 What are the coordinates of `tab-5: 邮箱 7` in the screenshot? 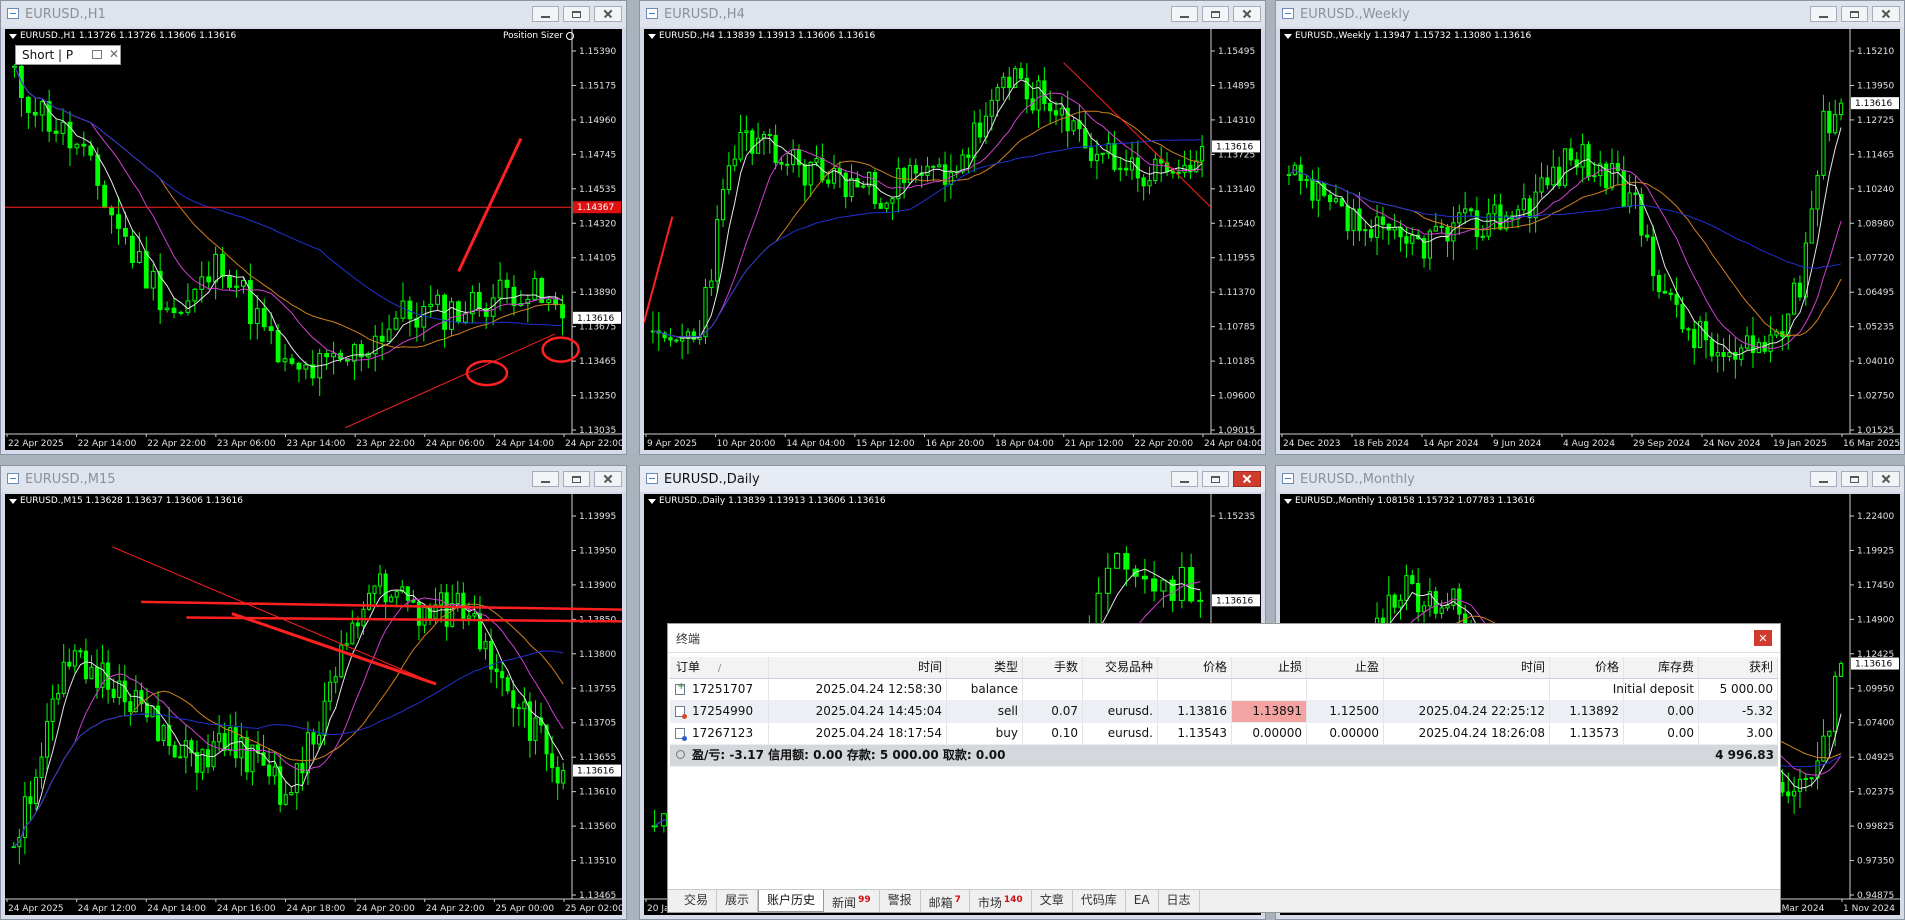 It's located at (945, 901).